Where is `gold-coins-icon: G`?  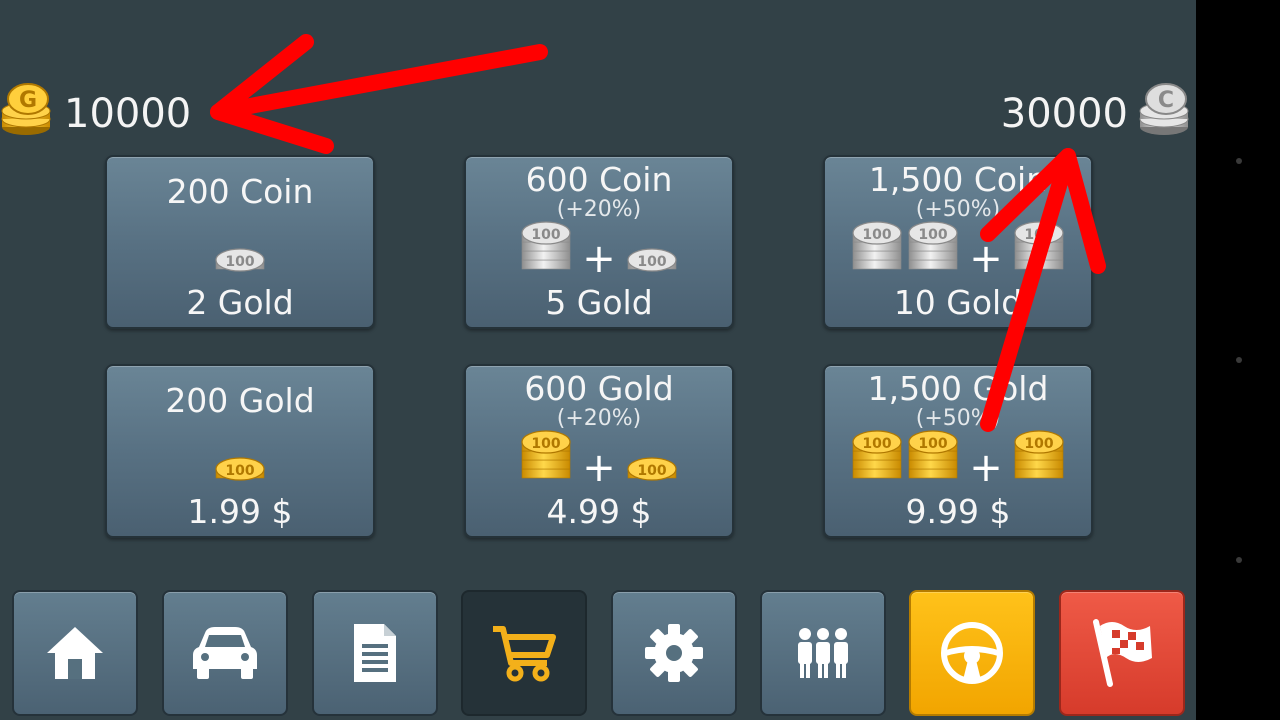
gold-coins-icon: G is located at coordinates (28, 114).